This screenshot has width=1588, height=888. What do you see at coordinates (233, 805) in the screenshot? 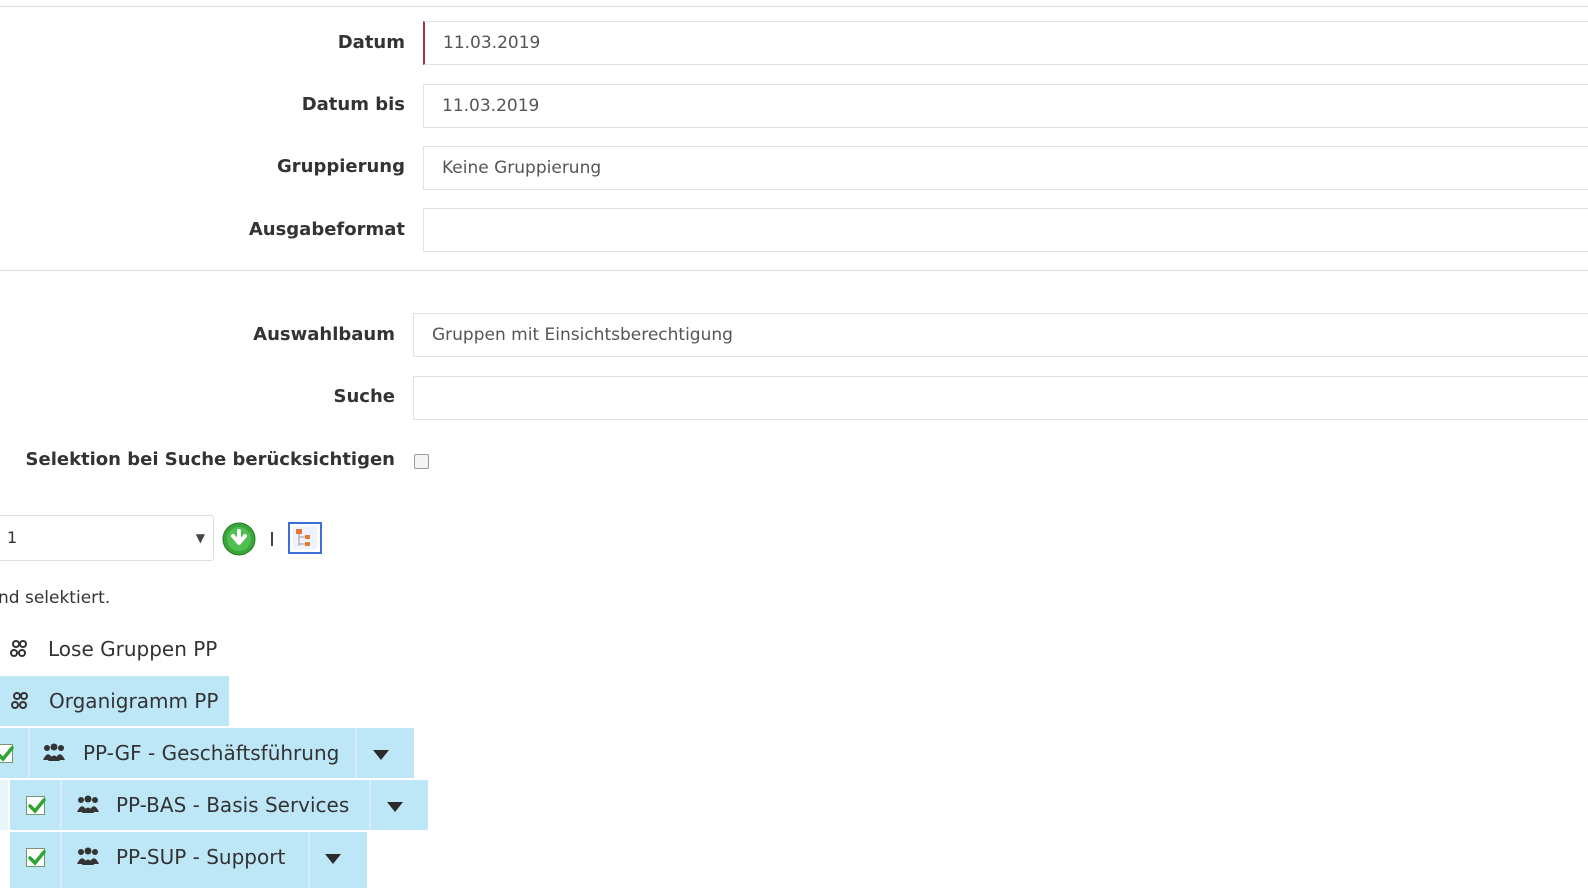
I see `tree-node-label: PP-BAS - Basis Services` at bounding box center [233, 805].